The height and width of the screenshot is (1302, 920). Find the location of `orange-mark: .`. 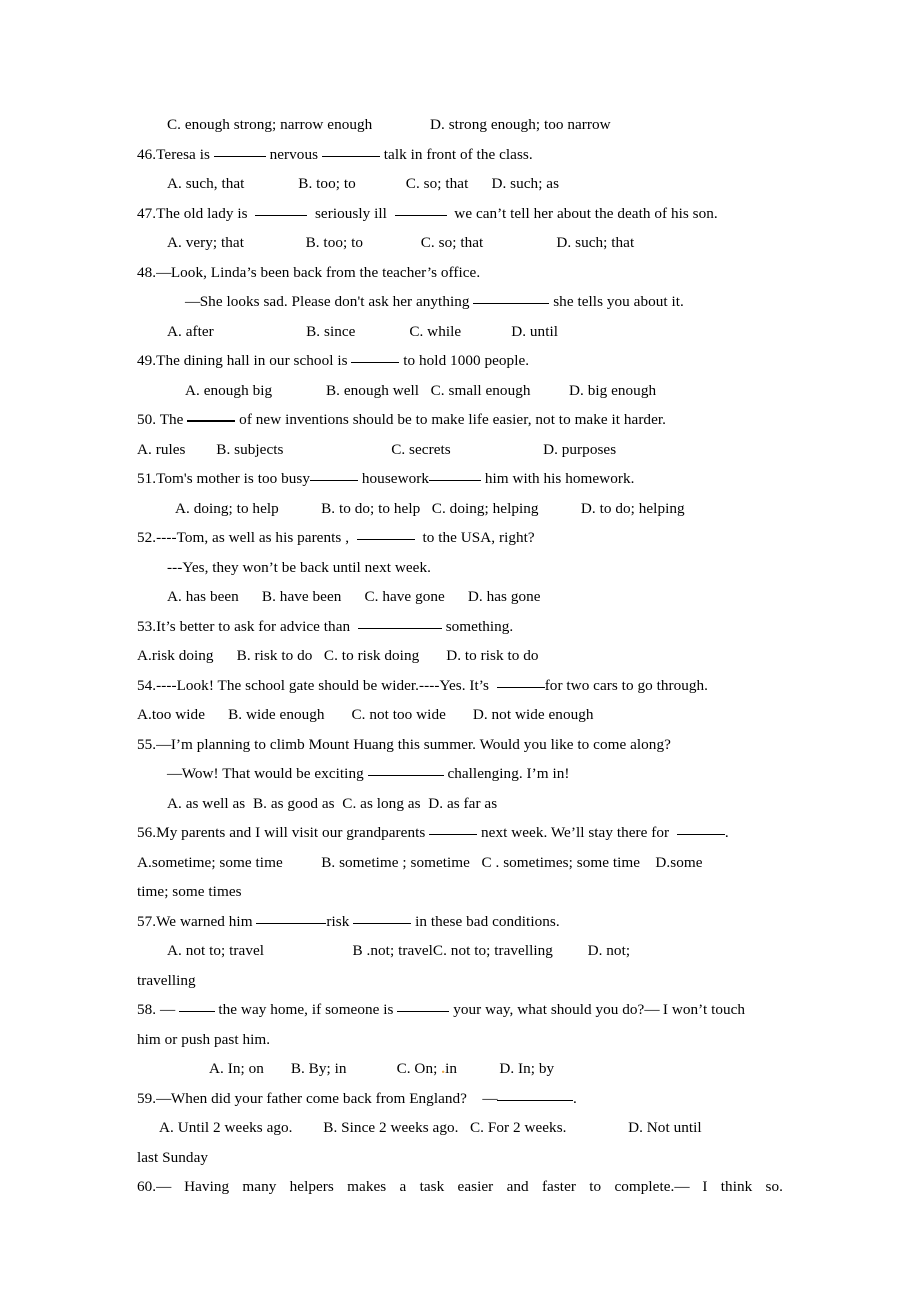

orange-mark: . is located at coordinates (443, 1068).